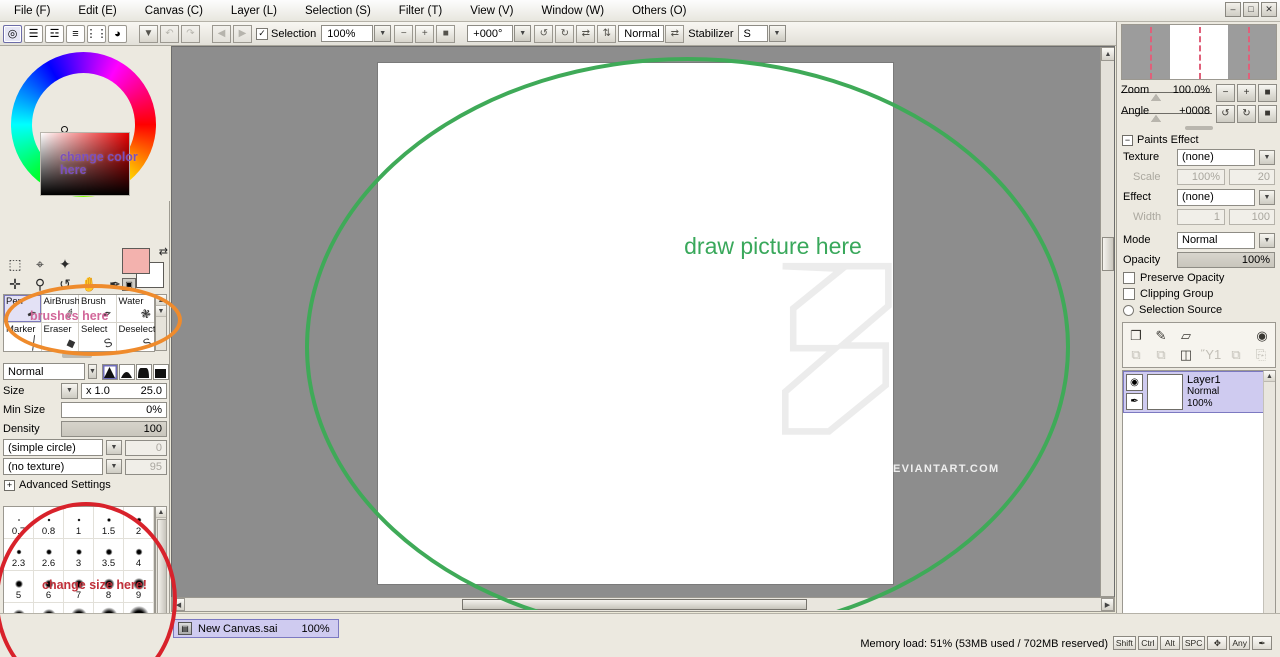 This screenshot has height=657, width=1280. Describe the element at coordinates (54, 33) in the screenshot. I see `color-mixer-icon: ☲` at that location.